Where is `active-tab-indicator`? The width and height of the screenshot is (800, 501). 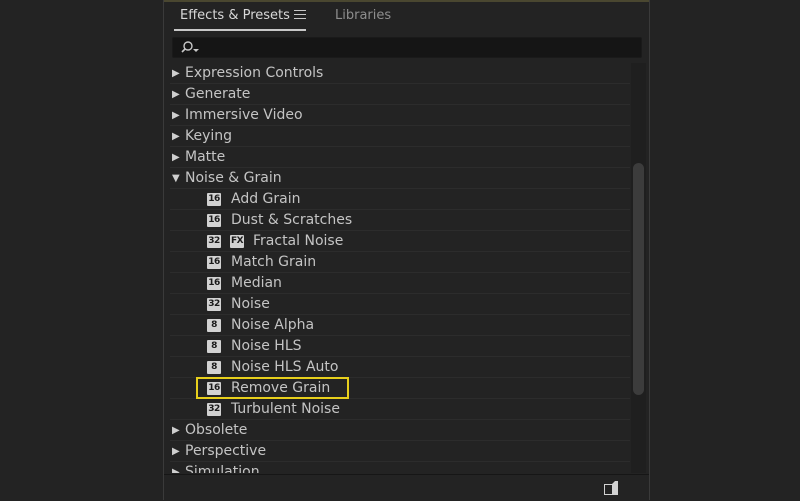 active-tab-indicator is located at coordinates (240, 30).